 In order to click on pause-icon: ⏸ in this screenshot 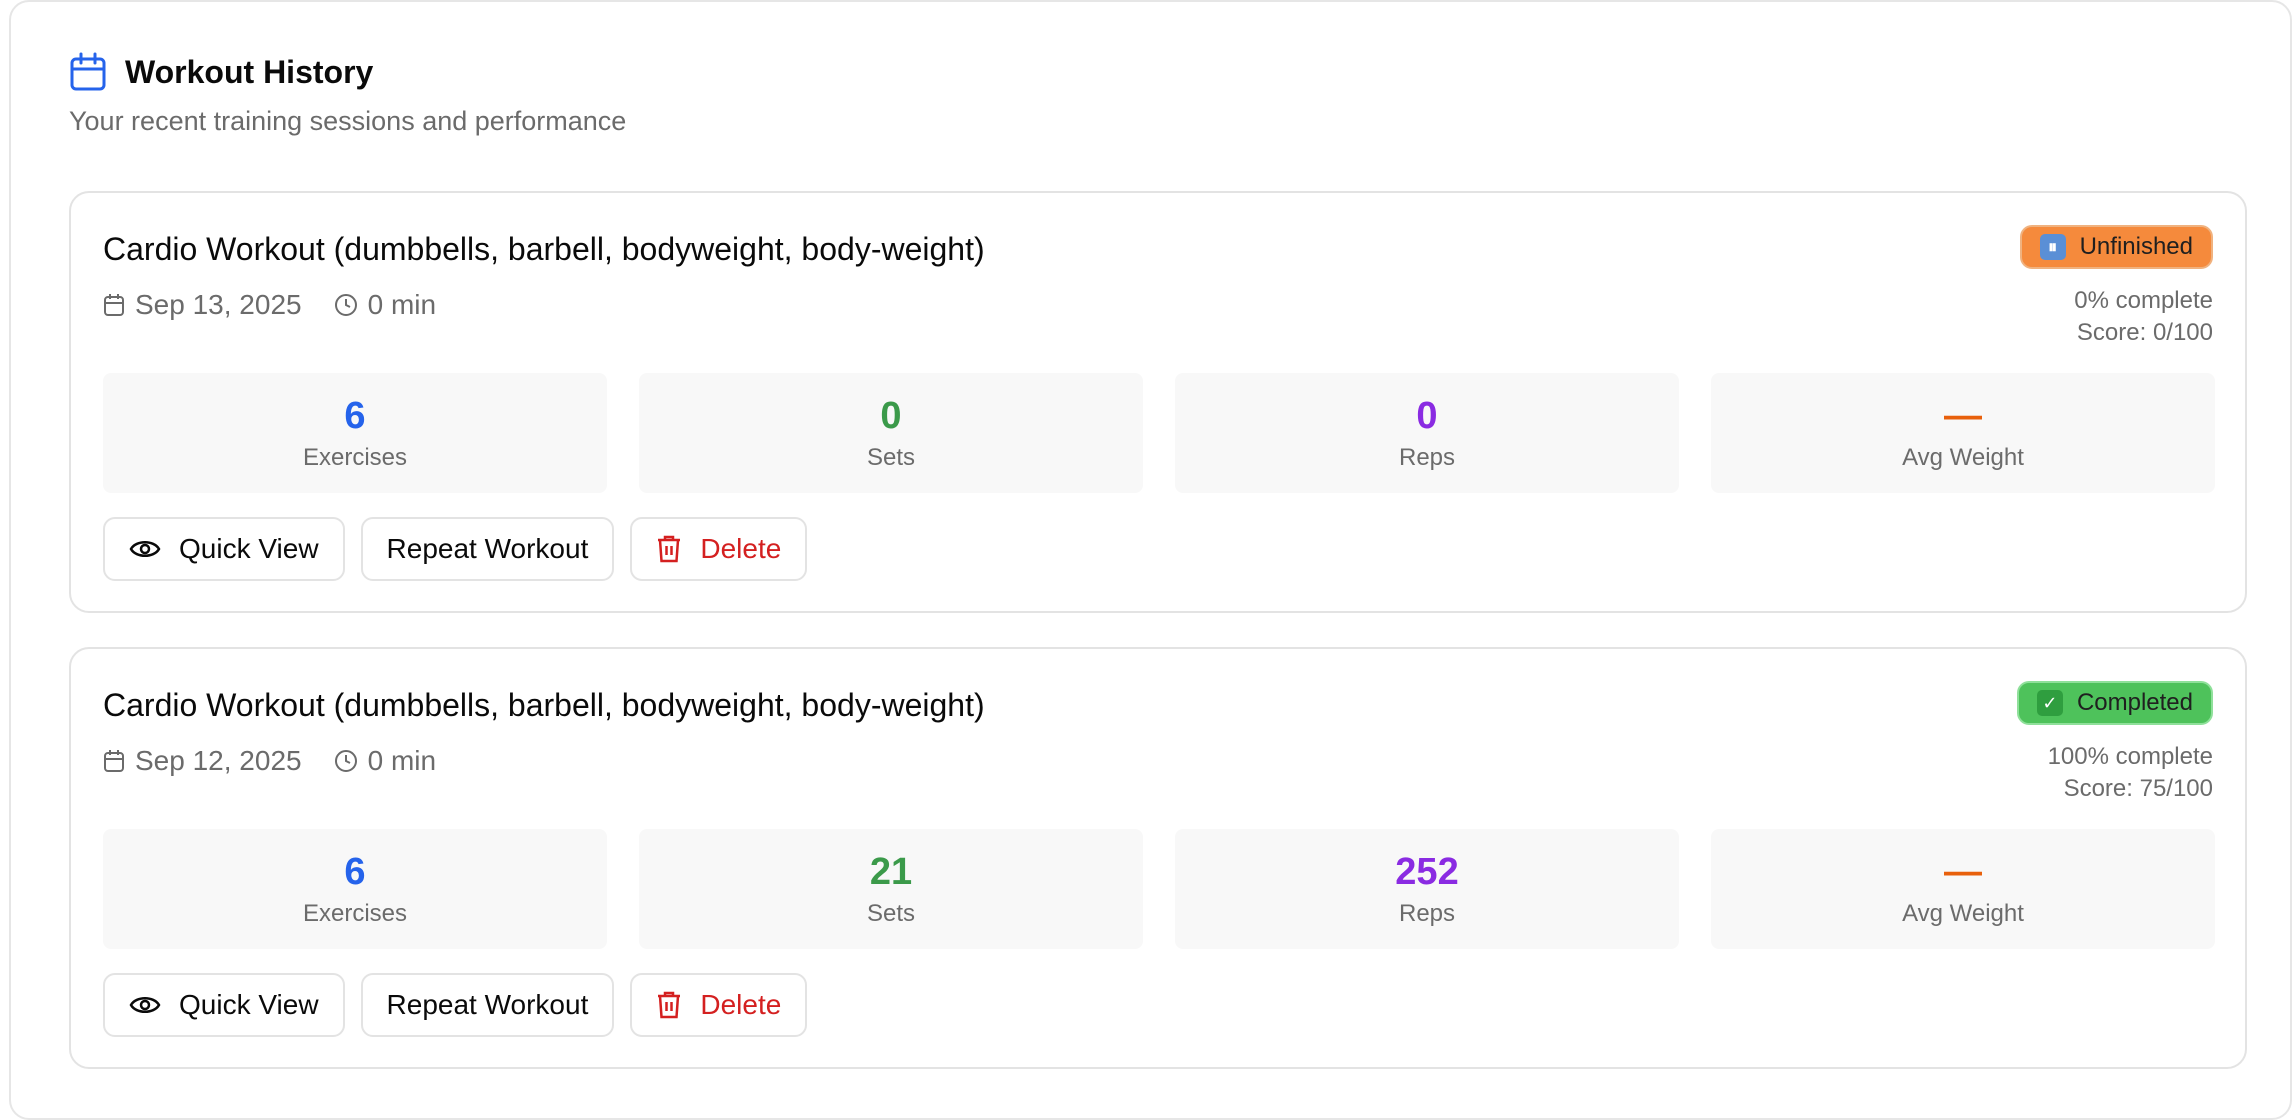, I will do `click(2052, 247)`.